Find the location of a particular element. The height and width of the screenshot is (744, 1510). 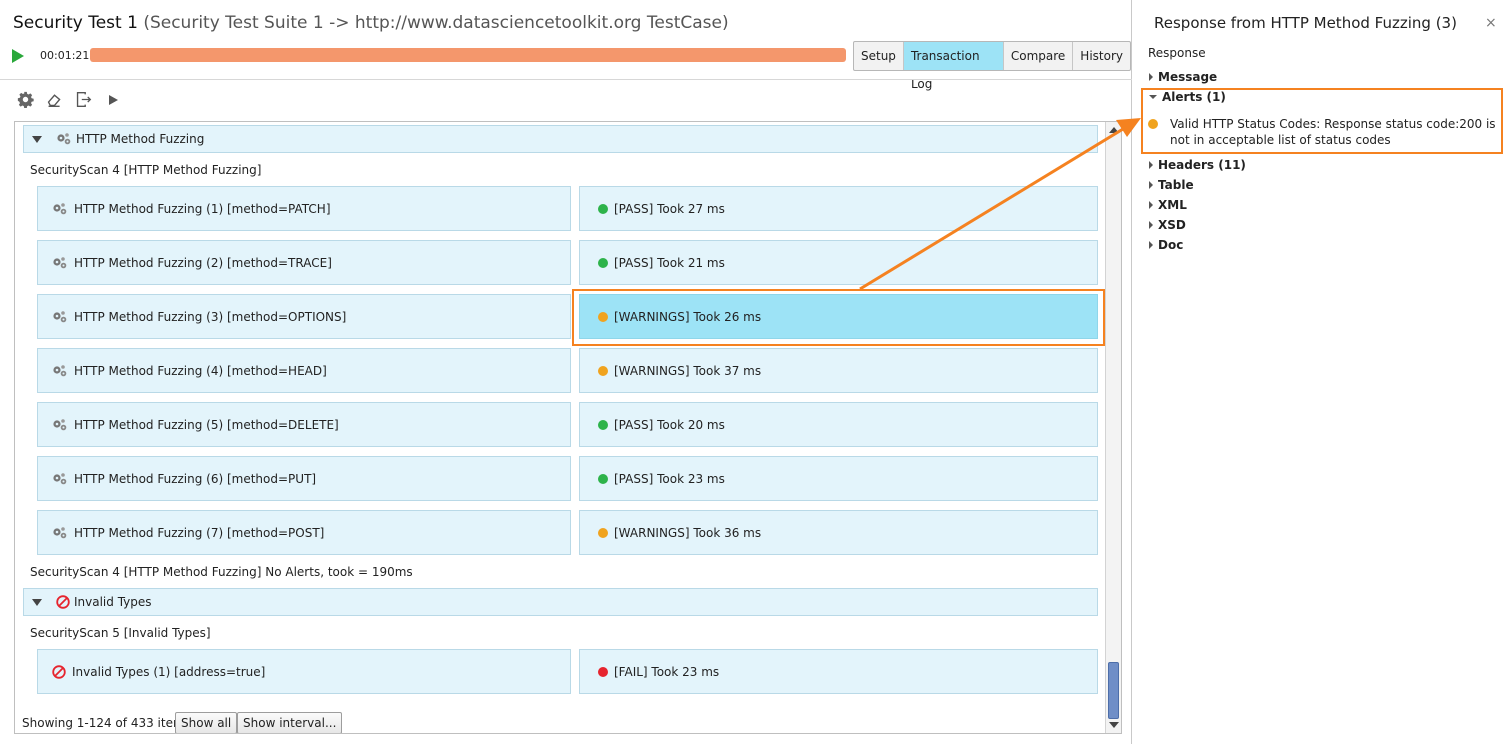

eraser-icon is located at coordinates (54, 99).